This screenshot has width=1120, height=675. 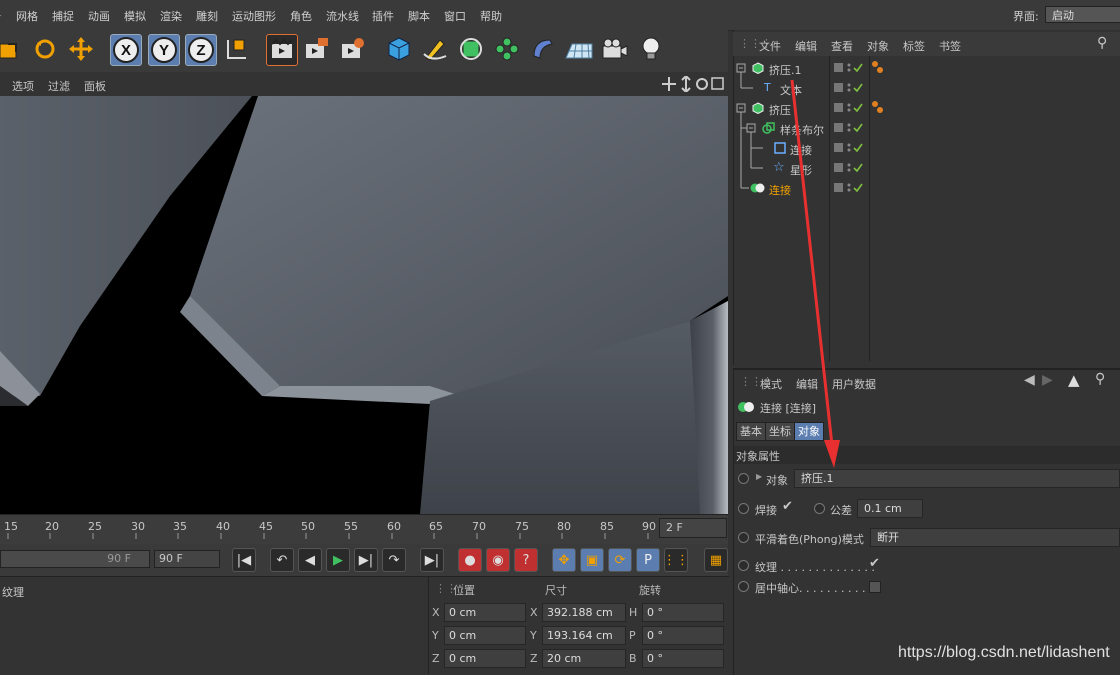 What do you see at coordinates (620, 560) in the screenshot?
I see `key-rotation-icon: ⟳` at bounding box center [620, 560].